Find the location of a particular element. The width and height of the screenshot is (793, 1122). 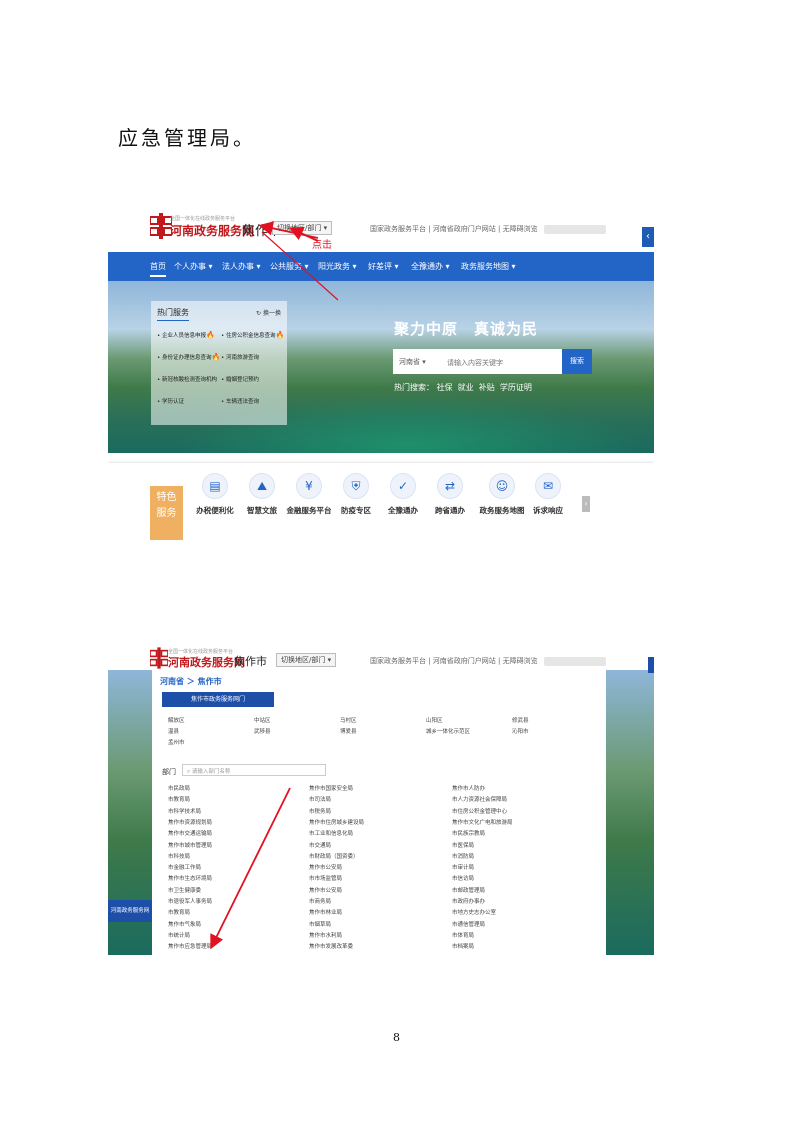

feature-province-wide: ✓ 全豫通办 is located at coordinates (403, 494).